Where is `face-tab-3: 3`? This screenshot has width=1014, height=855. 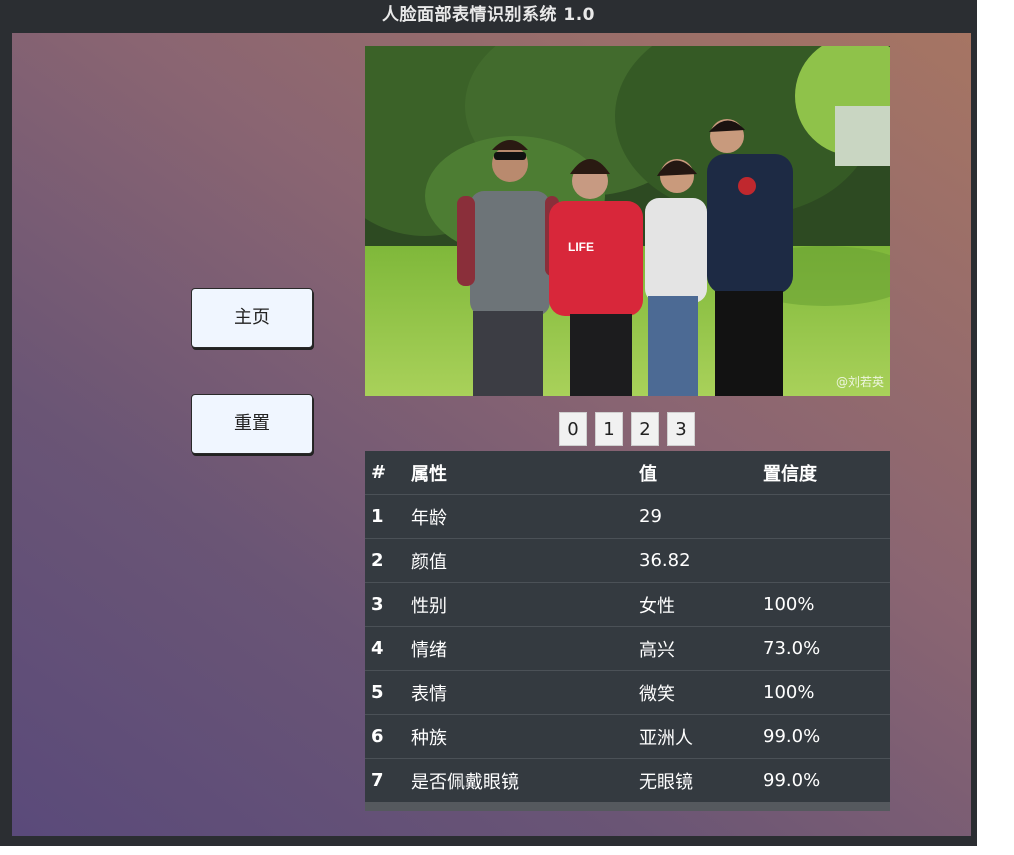
face-tab-3: 3 is located at coordinates (681, 429).